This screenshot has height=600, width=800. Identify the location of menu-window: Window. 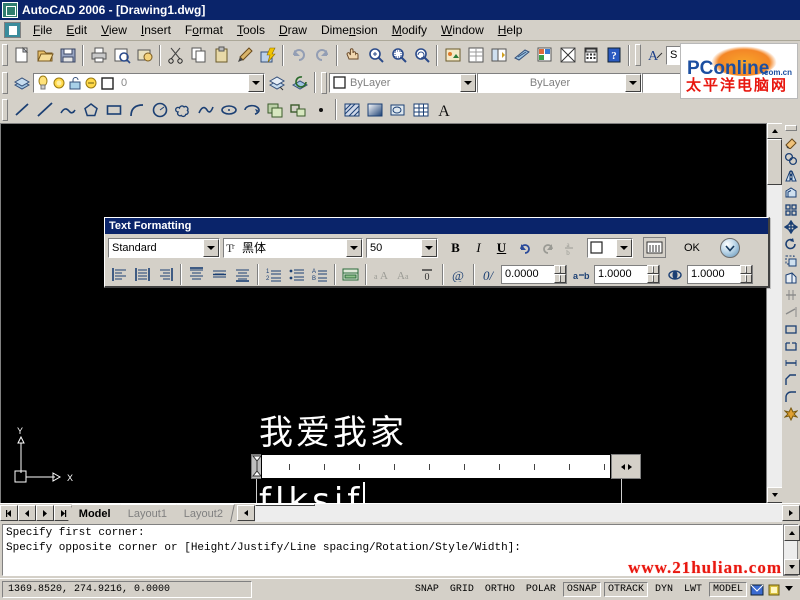
(462, 30).